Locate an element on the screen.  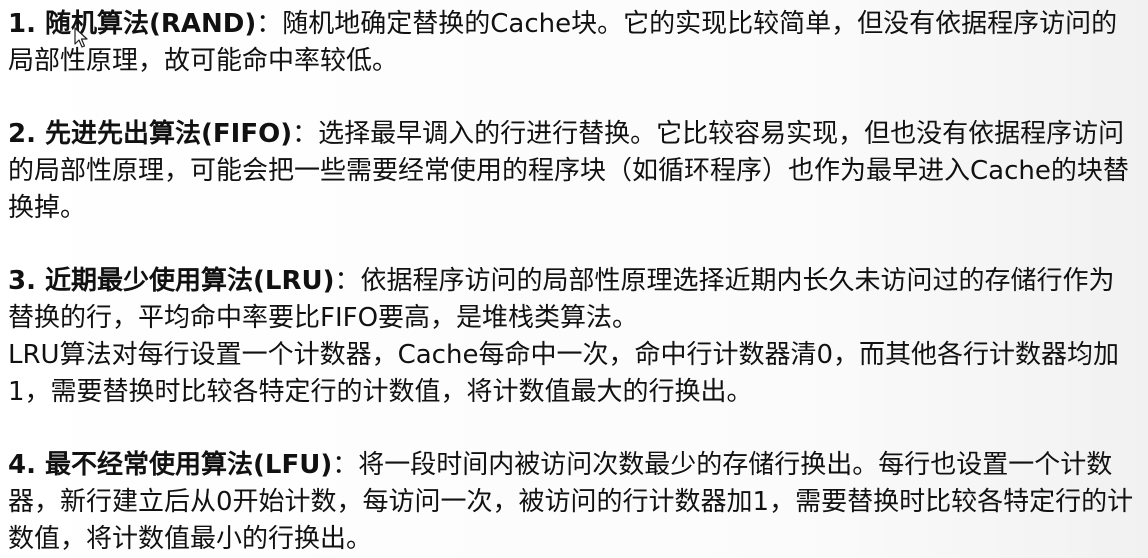
section-heading: 1. 随机算法(RAND) is located at coordinates (132, 24).